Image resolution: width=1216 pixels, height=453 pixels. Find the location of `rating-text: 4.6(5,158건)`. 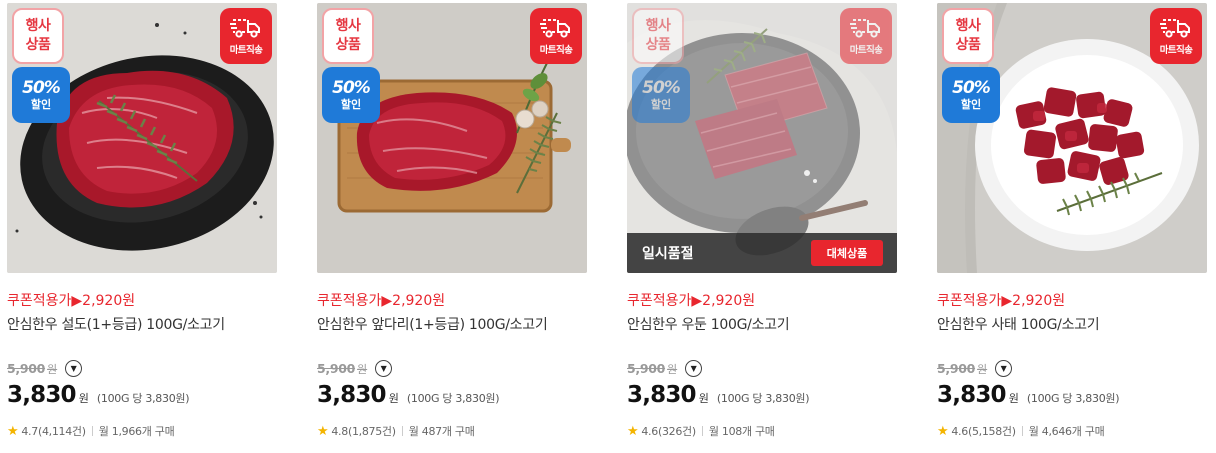

rating-text: 4.6(5,158건) is located at coordinates (983, 431).